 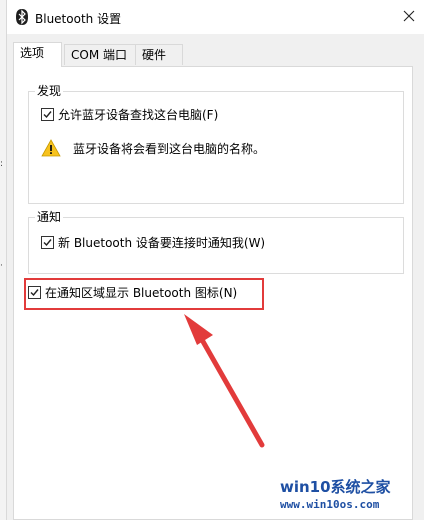 I want to click on watermark-url: www.win10os.com, so click(x=330, y=504).